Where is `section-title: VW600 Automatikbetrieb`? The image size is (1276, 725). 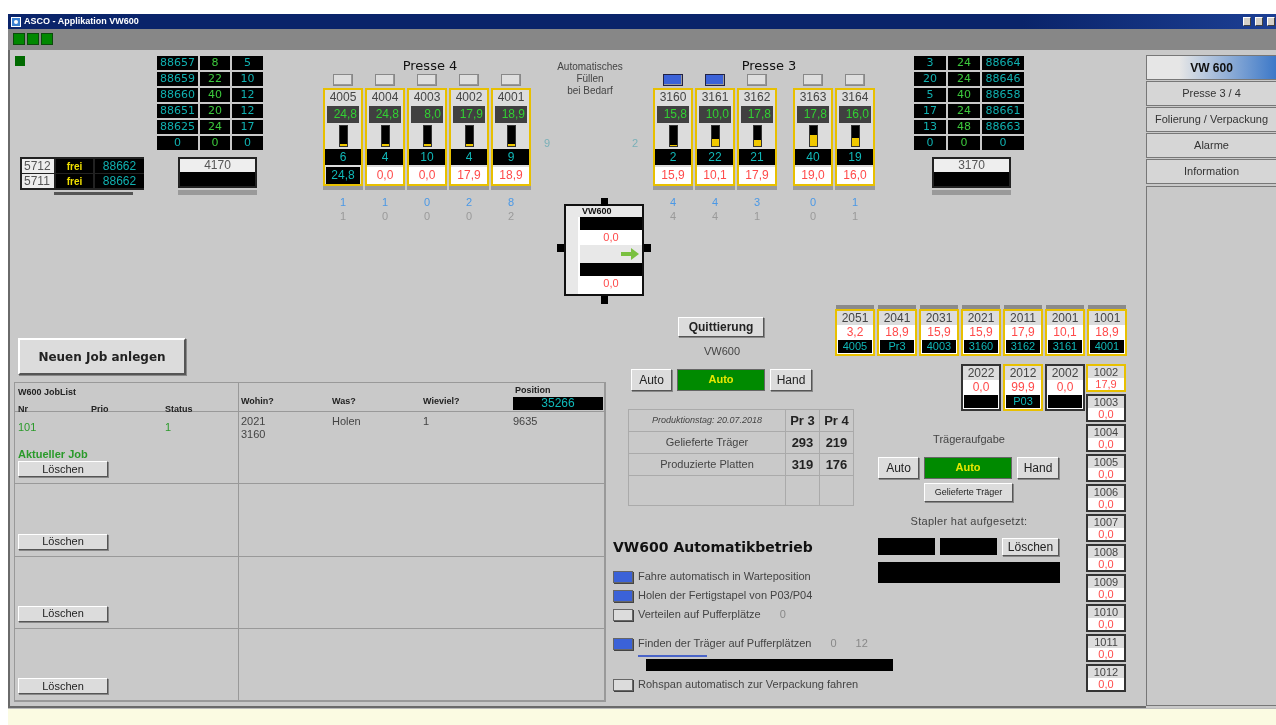
section-title: VW600 Automatikbetrieb is located at coordinates (713, 547).